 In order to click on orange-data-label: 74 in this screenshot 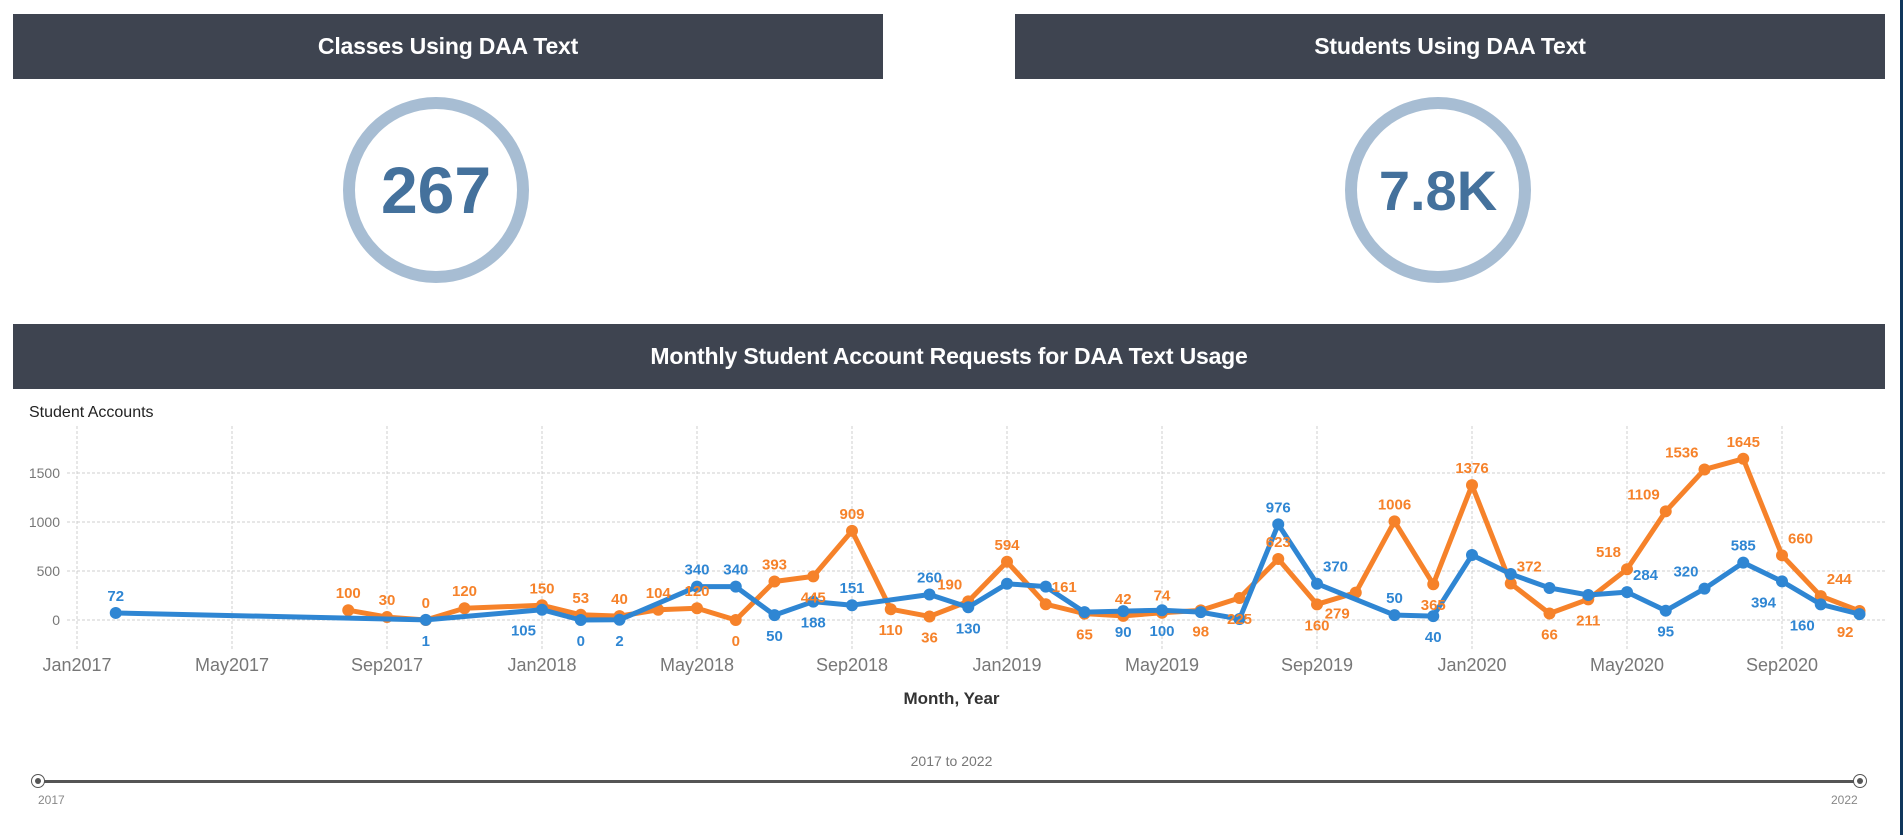, I will do `click(1162, 596)`.